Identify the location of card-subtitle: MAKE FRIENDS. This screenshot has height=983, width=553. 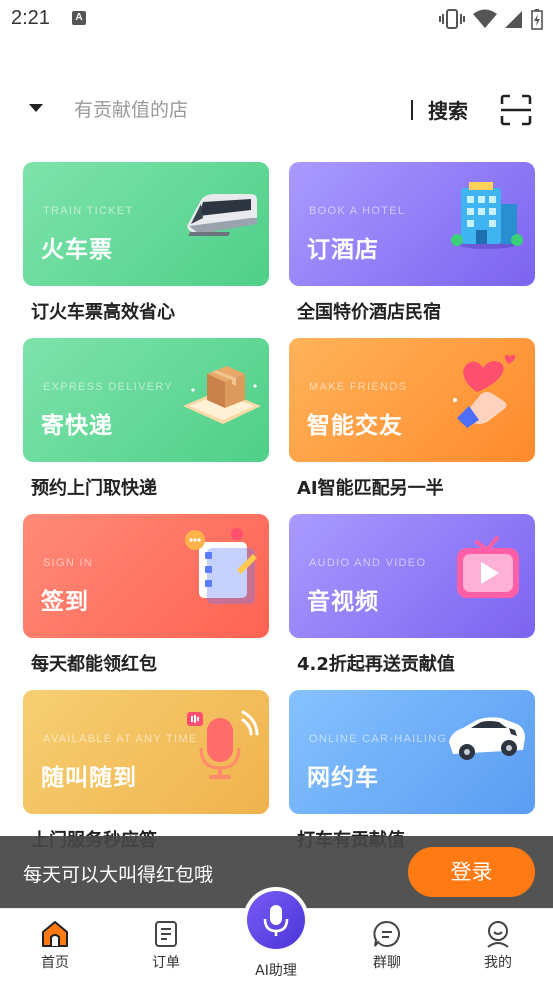
(358, 387).